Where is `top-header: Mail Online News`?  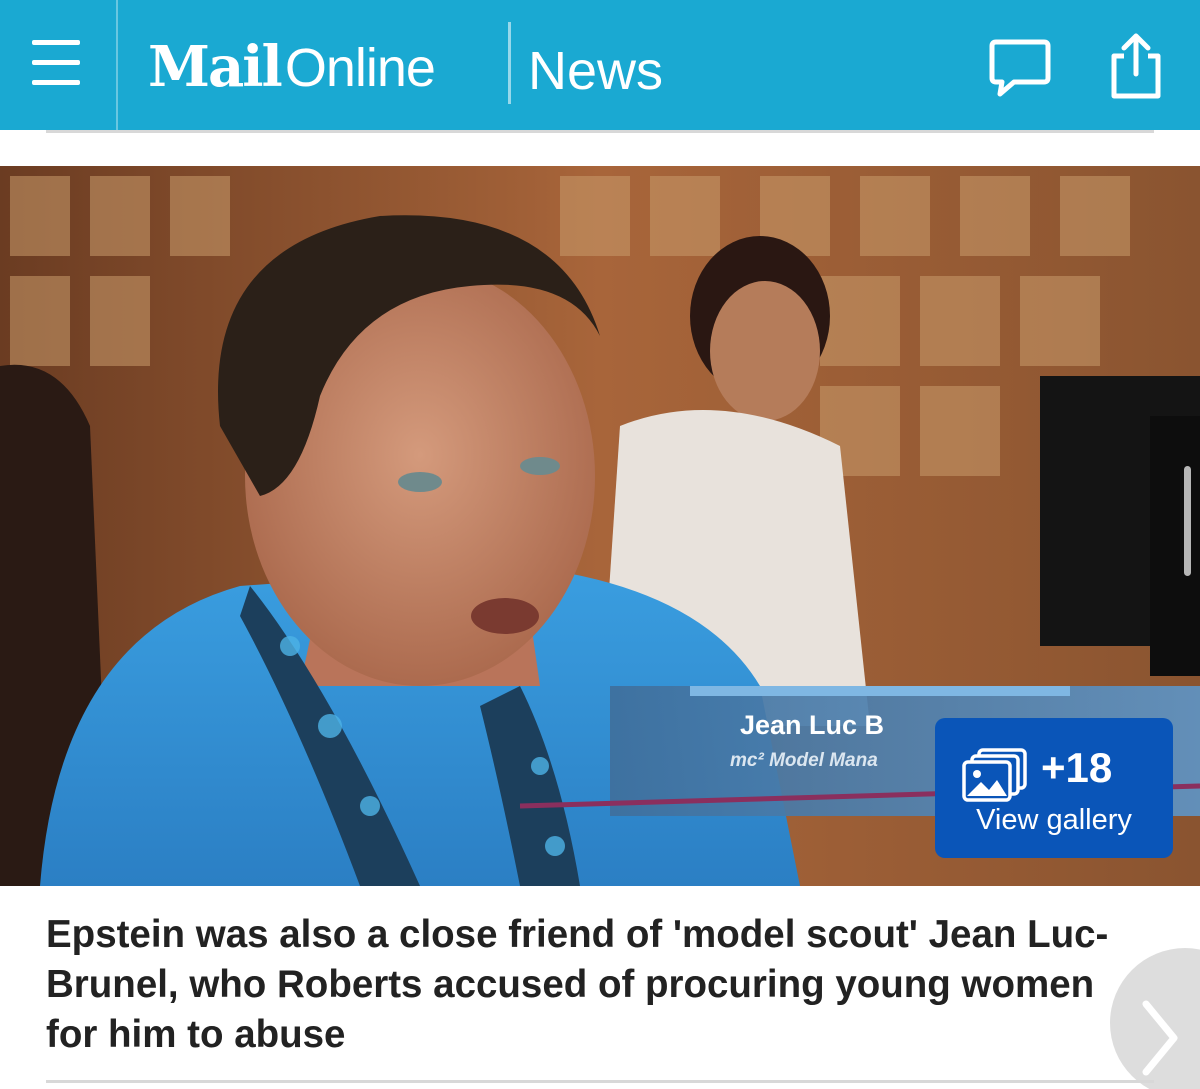
top-header: Mail Online News is located at coordinates (600, 65).